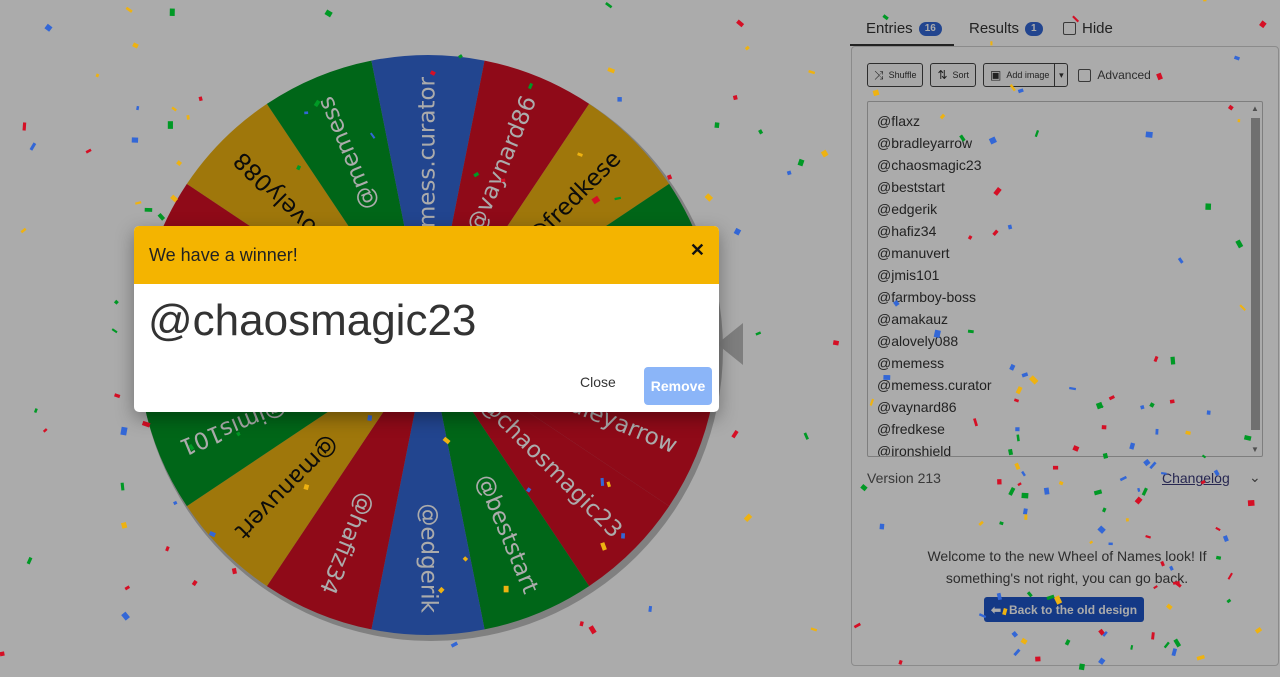  Describe the element at coordinates (697, 250) in the screenshot. I see `close-icon: ✕` at that location.